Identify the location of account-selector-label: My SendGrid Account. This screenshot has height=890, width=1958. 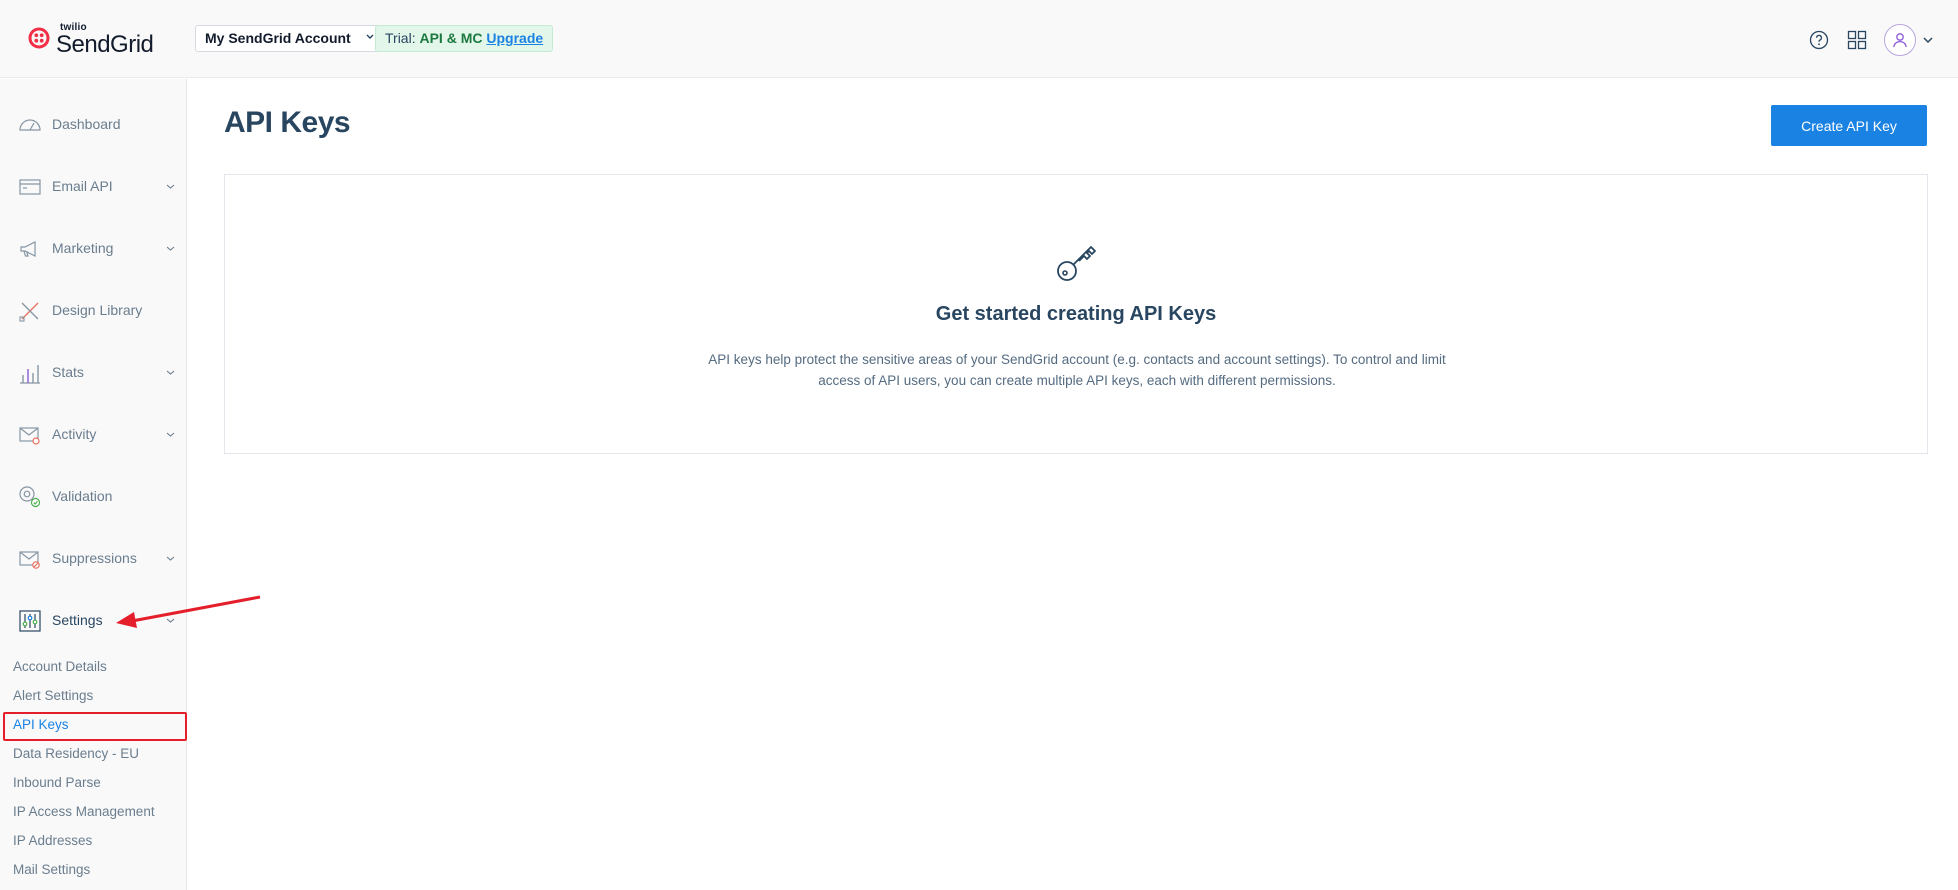
(278, 38).